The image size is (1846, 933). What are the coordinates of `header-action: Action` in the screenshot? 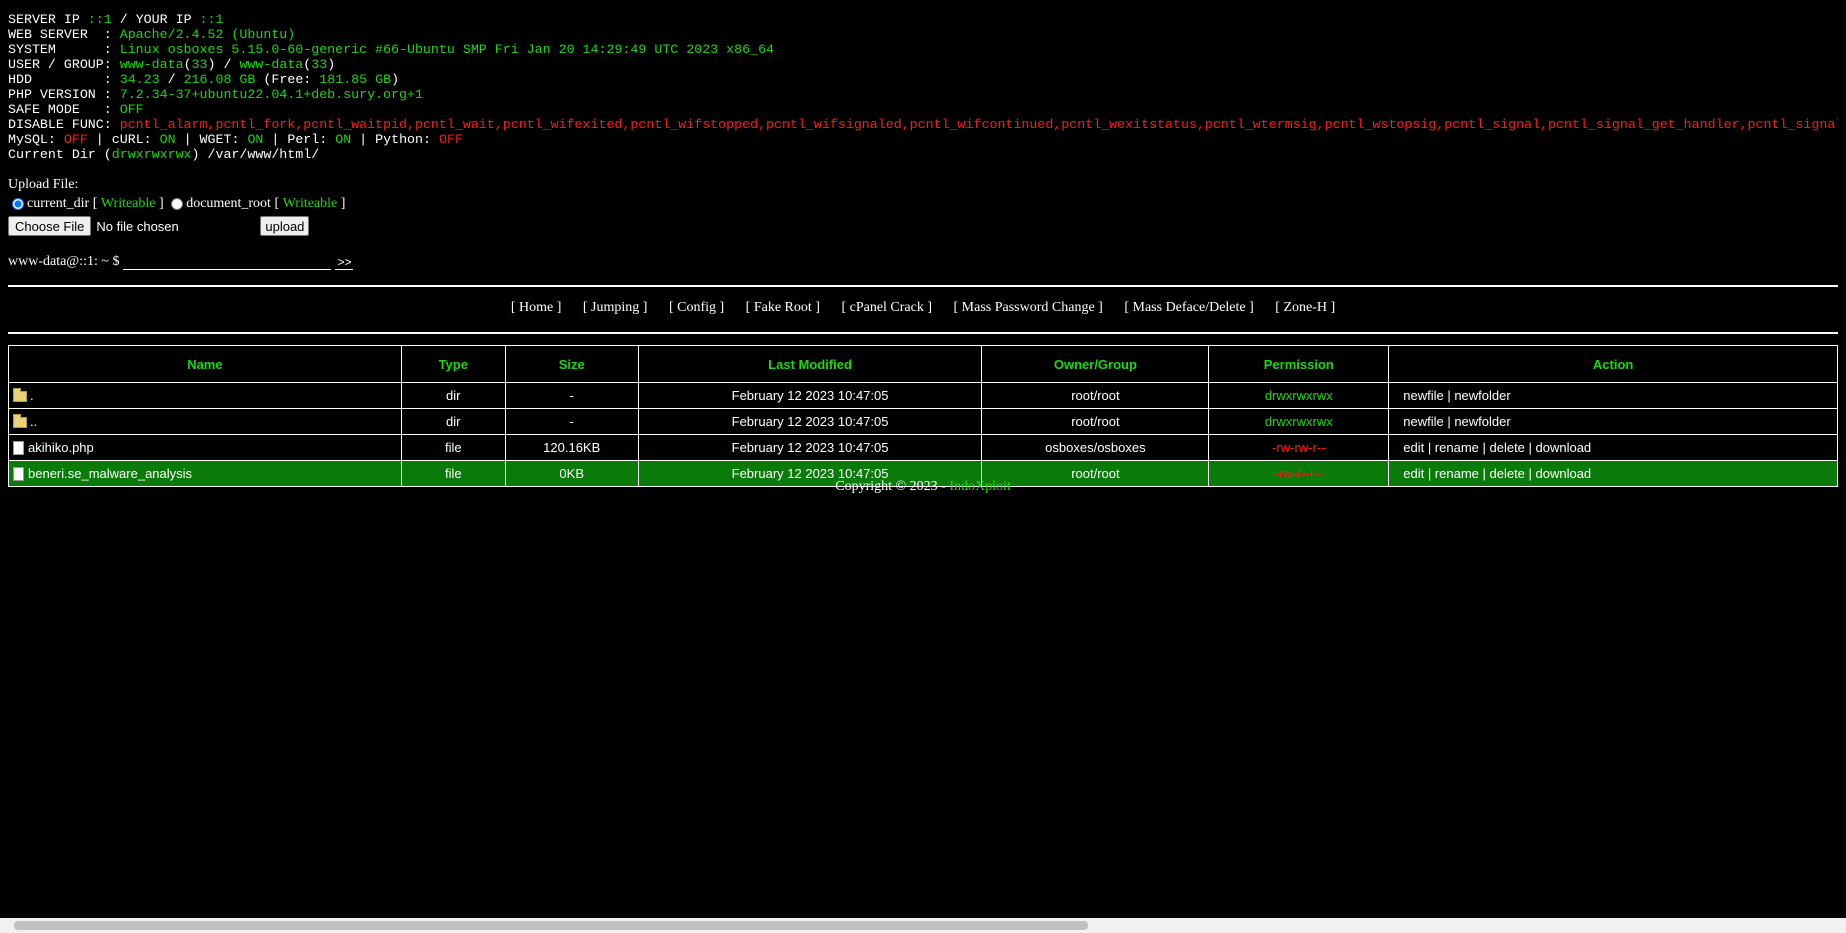 It's located at (1613, 364).